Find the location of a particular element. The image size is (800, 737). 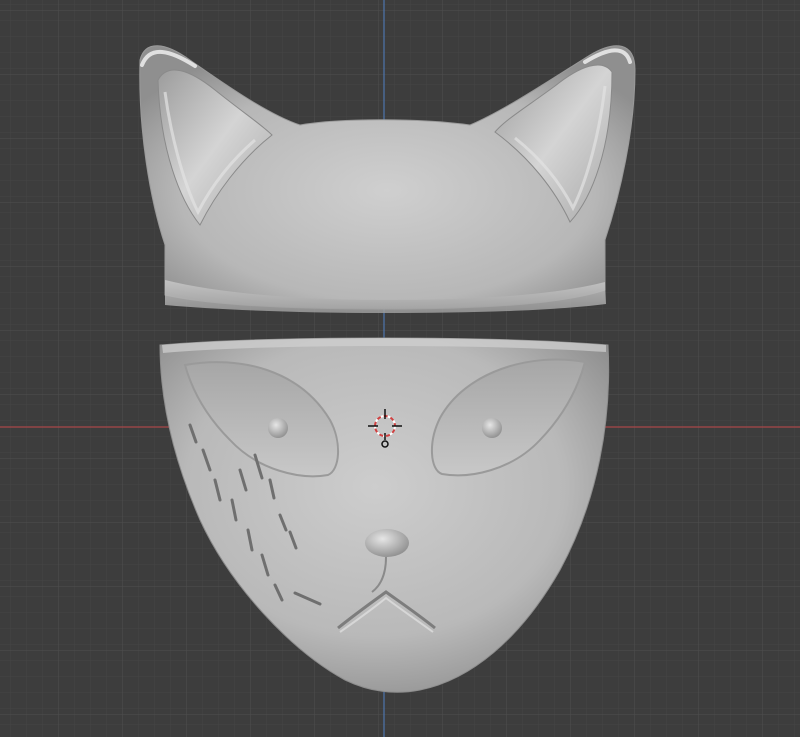

nose-icon is located at coordinates (387, 543).